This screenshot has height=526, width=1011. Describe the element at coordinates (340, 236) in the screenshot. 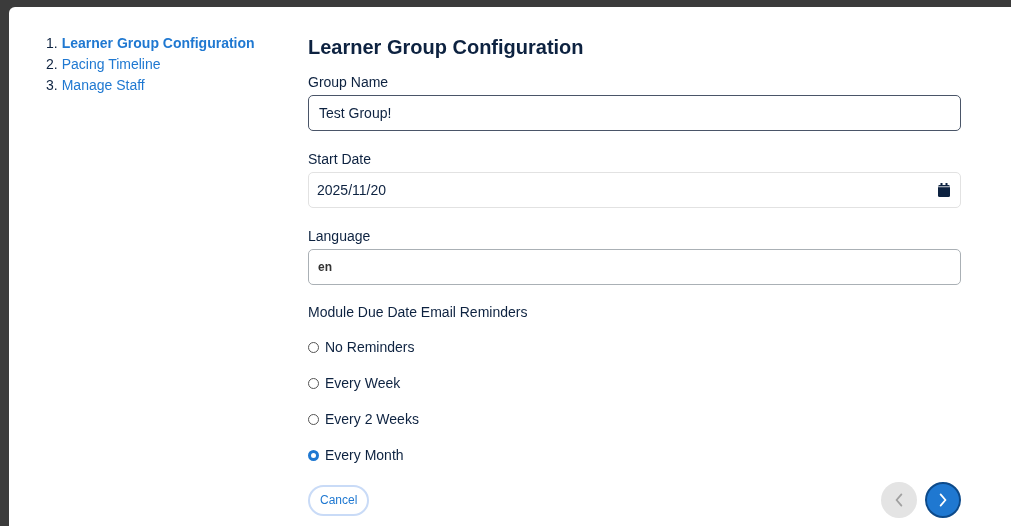

I see `field-label: Language` at that location.